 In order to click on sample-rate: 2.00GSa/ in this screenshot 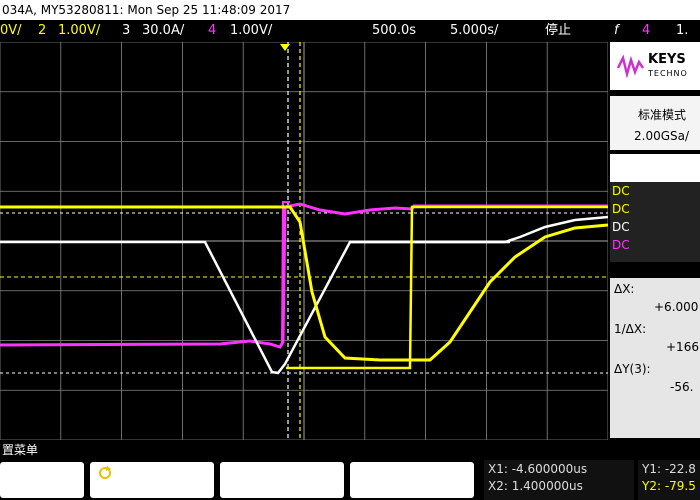, I will do `click(662, 136)`.